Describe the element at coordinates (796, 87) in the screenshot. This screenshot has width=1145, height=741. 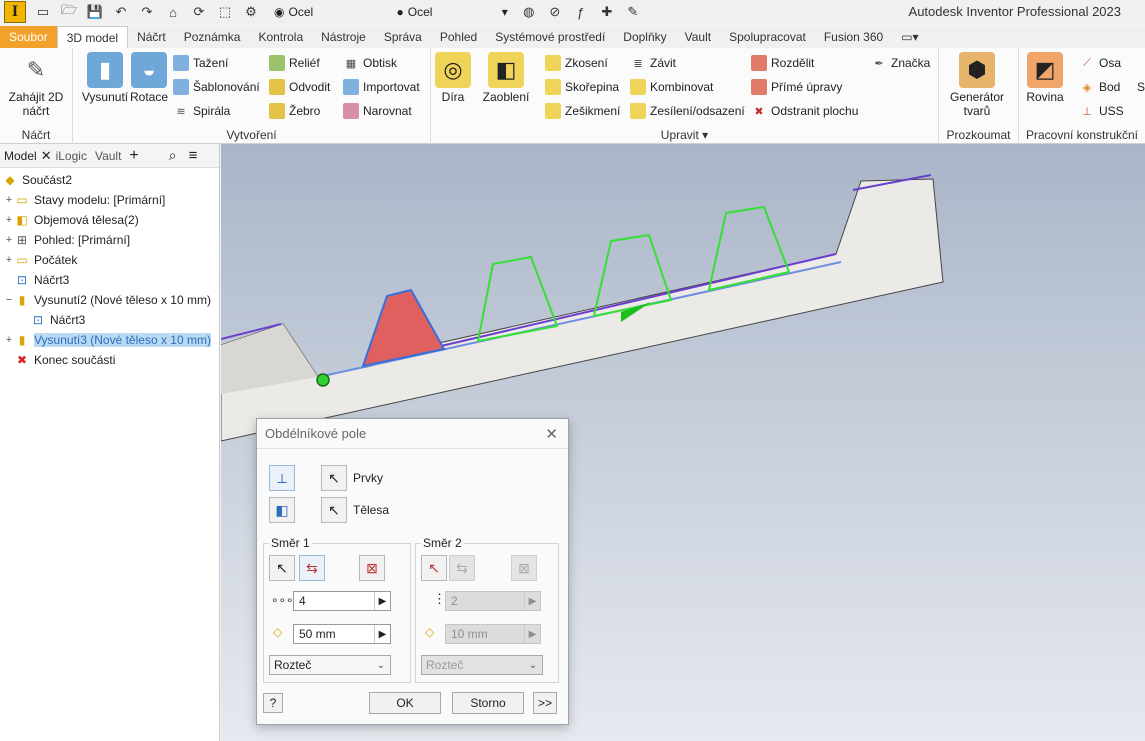
I see `direct-edit-button: Přímé úpravy` at that location.